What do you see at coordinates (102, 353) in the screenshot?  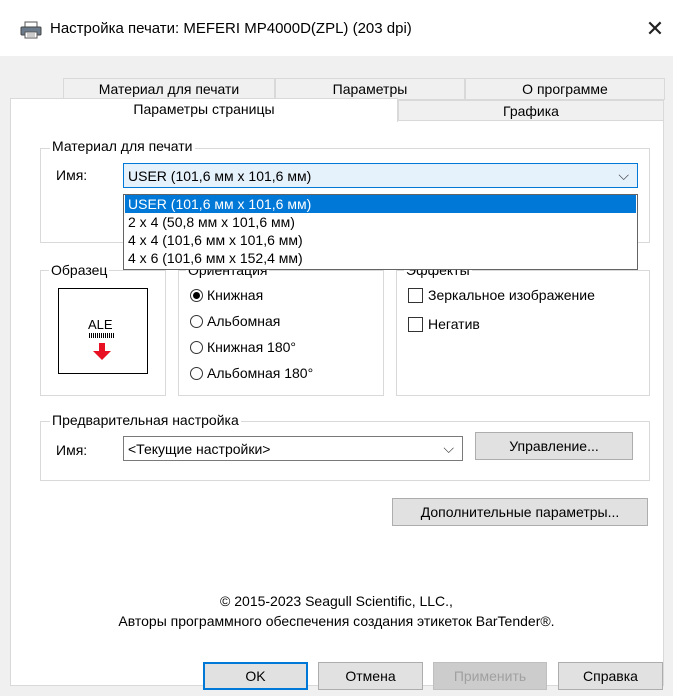 I see `feed-arrow-icon` at bounding box center [102, 353].